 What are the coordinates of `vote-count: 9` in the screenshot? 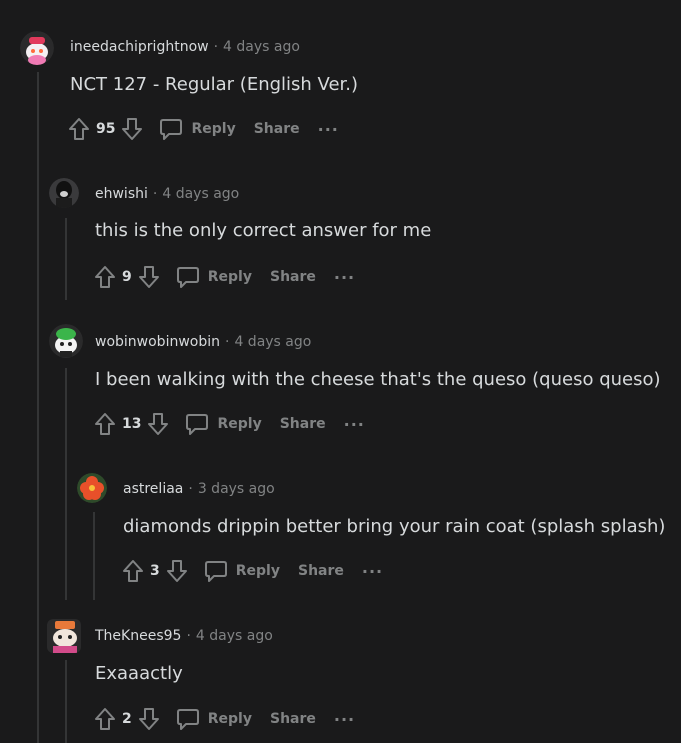 It's located at (127, 277).